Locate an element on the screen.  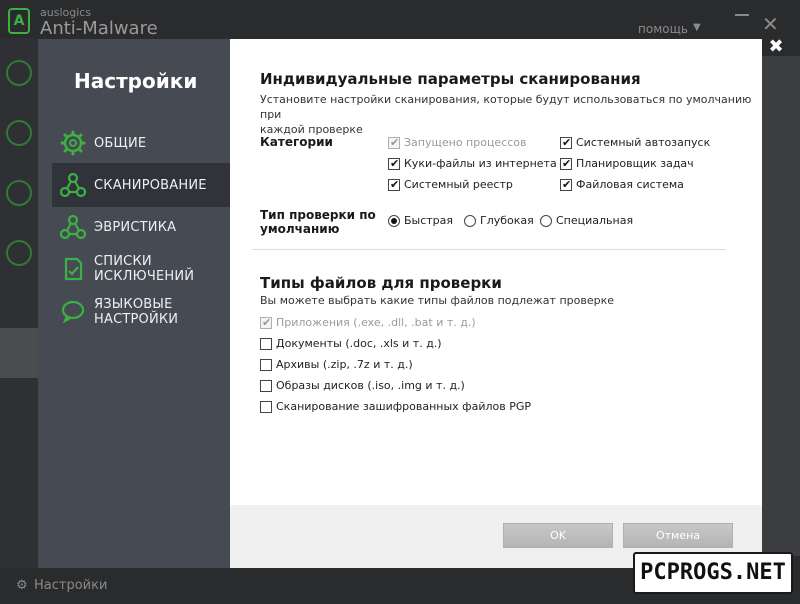
checkbox-label: Системный автозапуск is located at coordinates (643, 142).